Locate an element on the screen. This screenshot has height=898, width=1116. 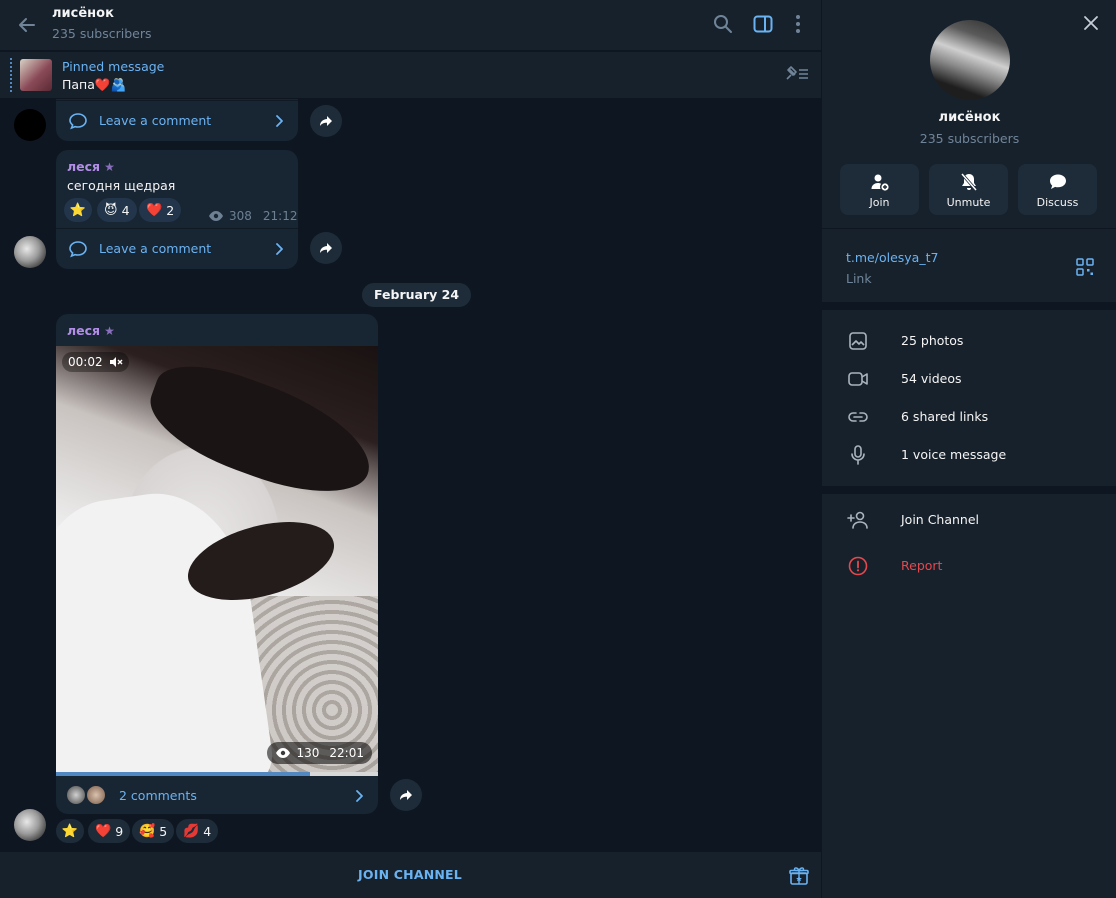
muted-speaker-icon is located at coordinates (116, 362).